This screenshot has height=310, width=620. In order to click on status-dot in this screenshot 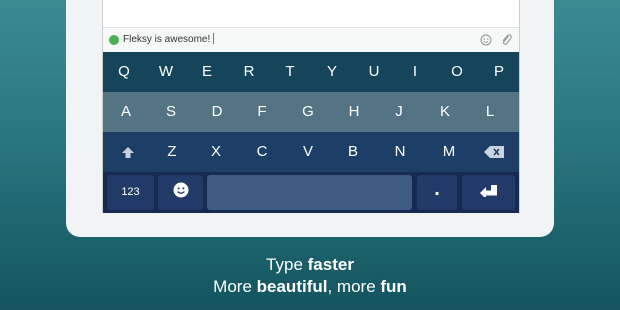, I will do `click(114, 40)`.